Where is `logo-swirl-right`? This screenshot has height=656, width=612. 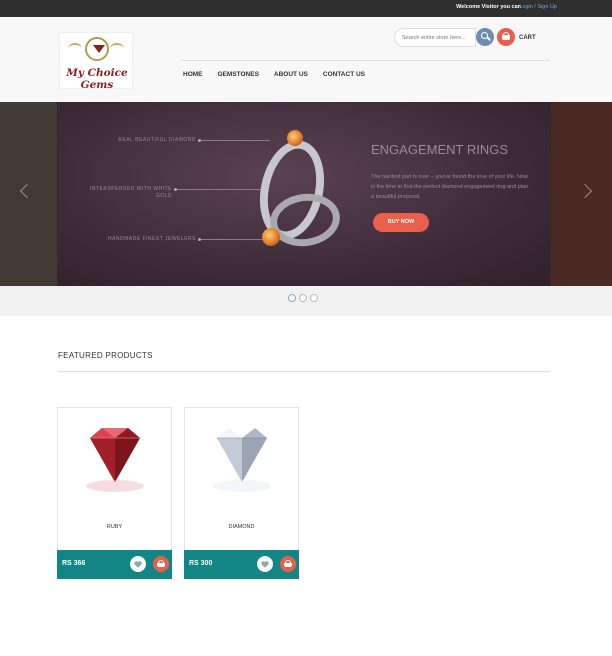 logo-swirl-right is located at coordinates (117, 48).